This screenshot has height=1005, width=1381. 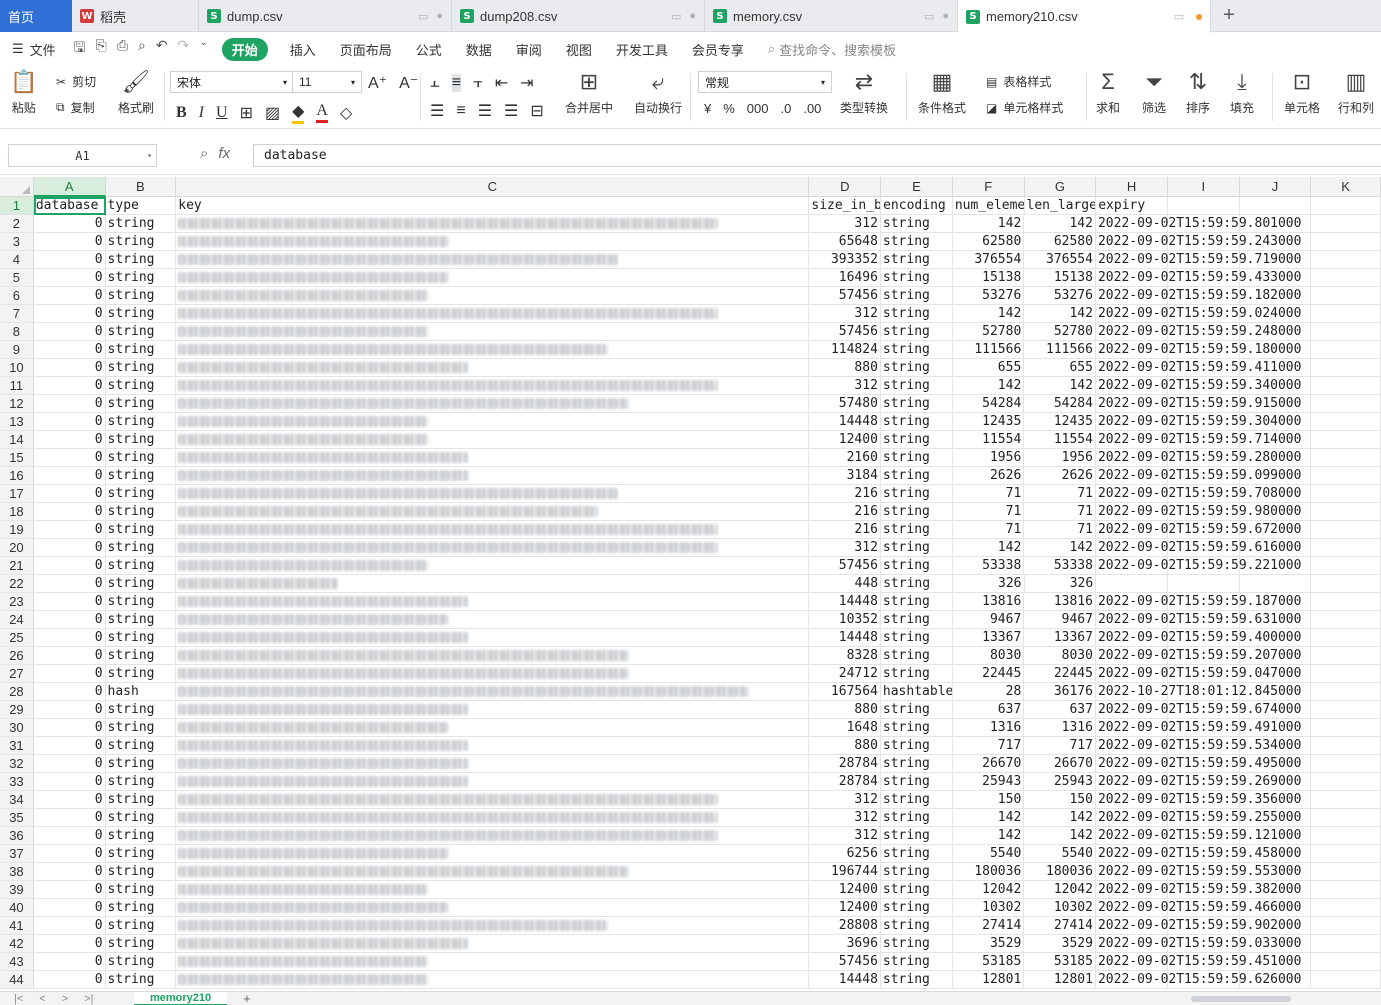 What do you see at coordinates (17, 853) in the screenshot?
I see `row-header: 37` at bounding box center [17, 853].